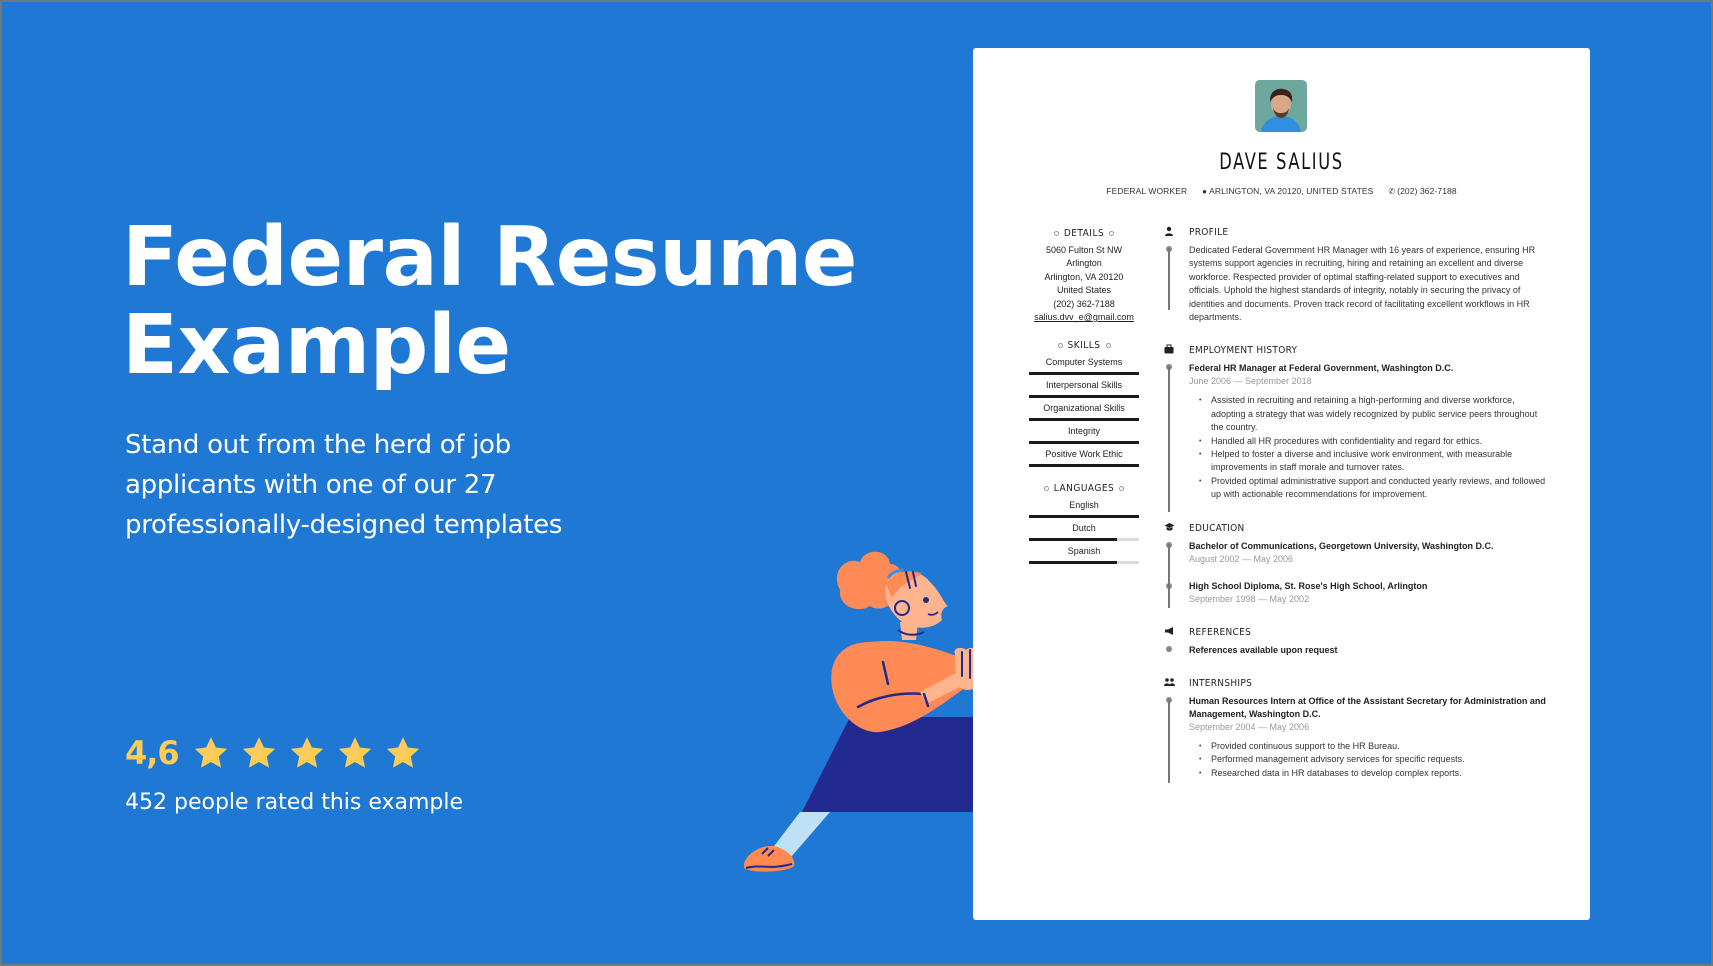 The image size is (1713, 966). I want to click on details-email-link: salius.dvv_e@gmail.com, so click(1084, 317).